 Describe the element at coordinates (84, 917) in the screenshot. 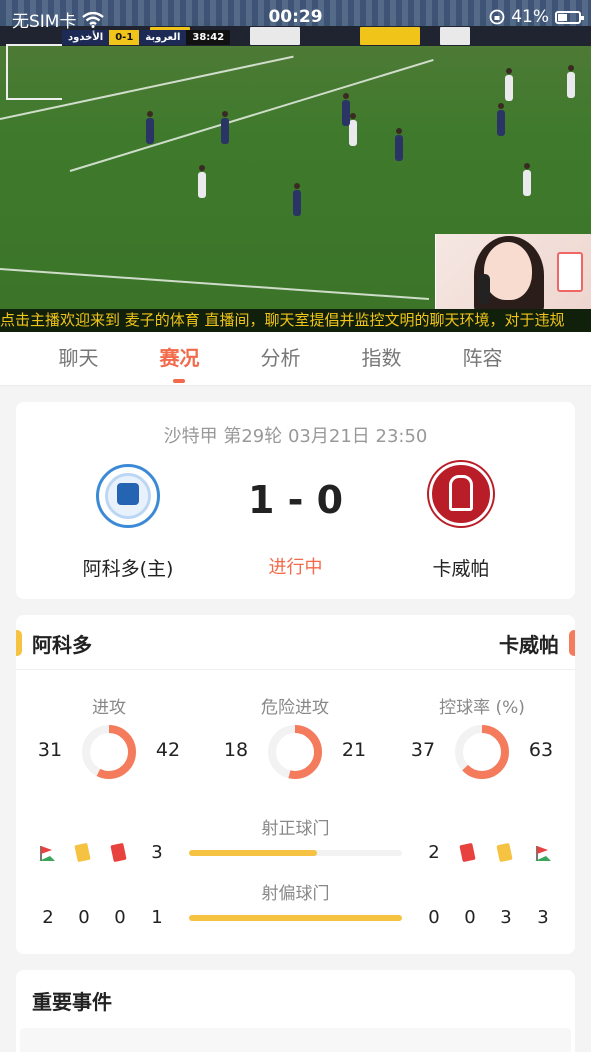

I see `home-yellow-count: 0` at that location.